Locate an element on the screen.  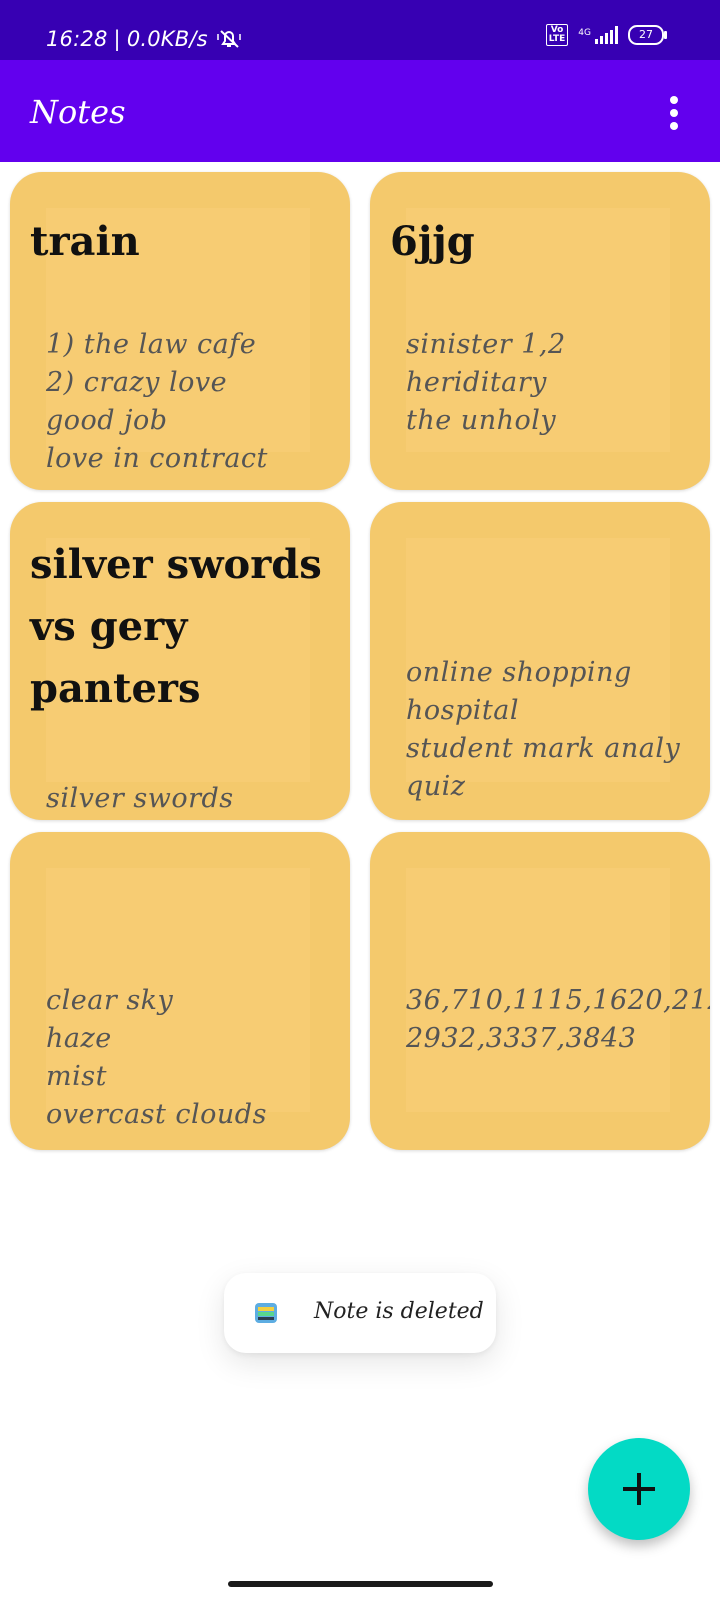
volte-badge: Vo LTE is located at coordinates (557, 35).